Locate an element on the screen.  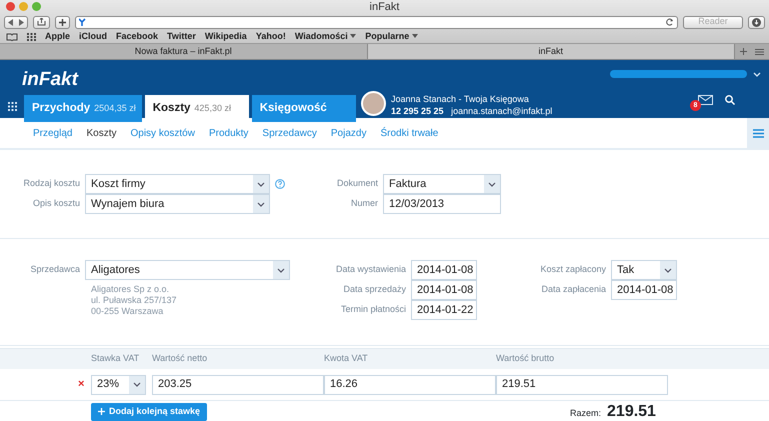
menu-icon is located at coordinates (758, 133).